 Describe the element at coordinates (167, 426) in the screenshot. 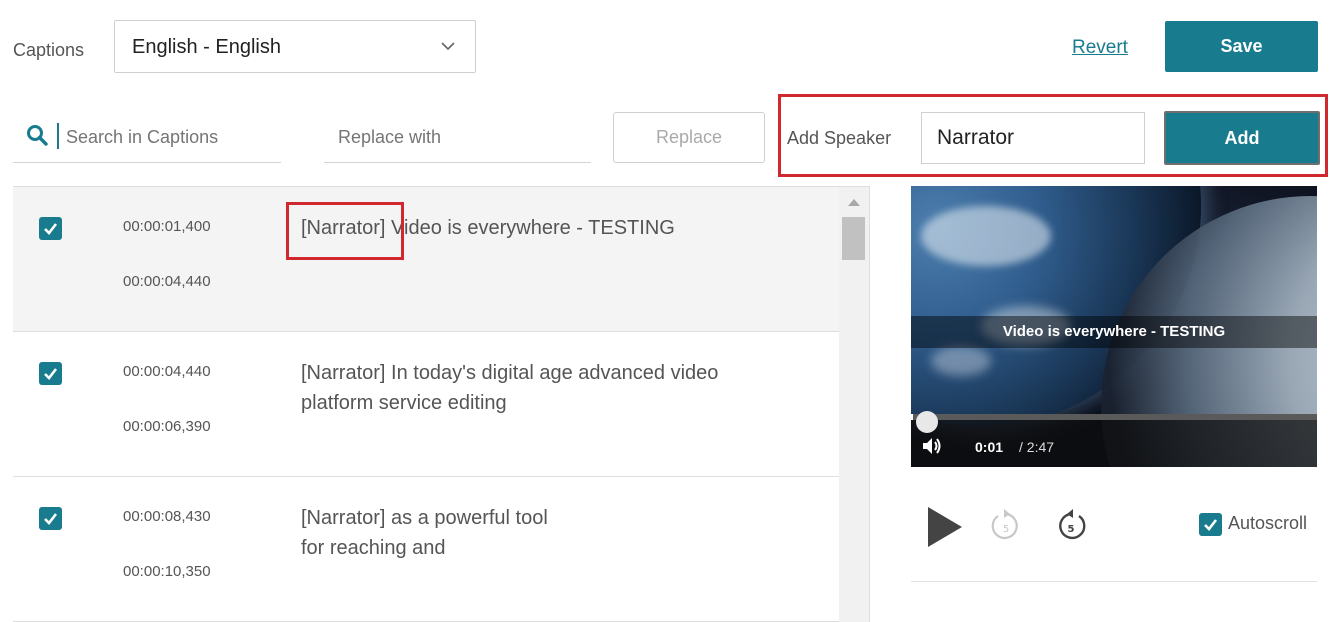

I see `caption-end-time: 00:00:06,390` at that location.